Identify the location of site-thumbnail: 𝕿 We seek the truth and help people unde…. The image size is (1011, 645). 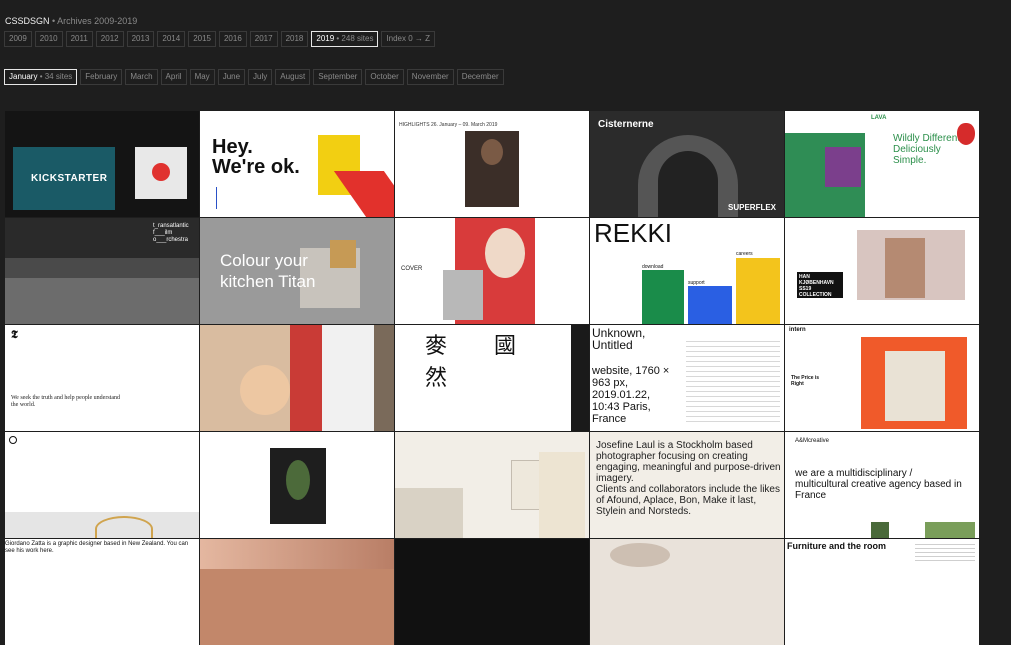
(102, 378).